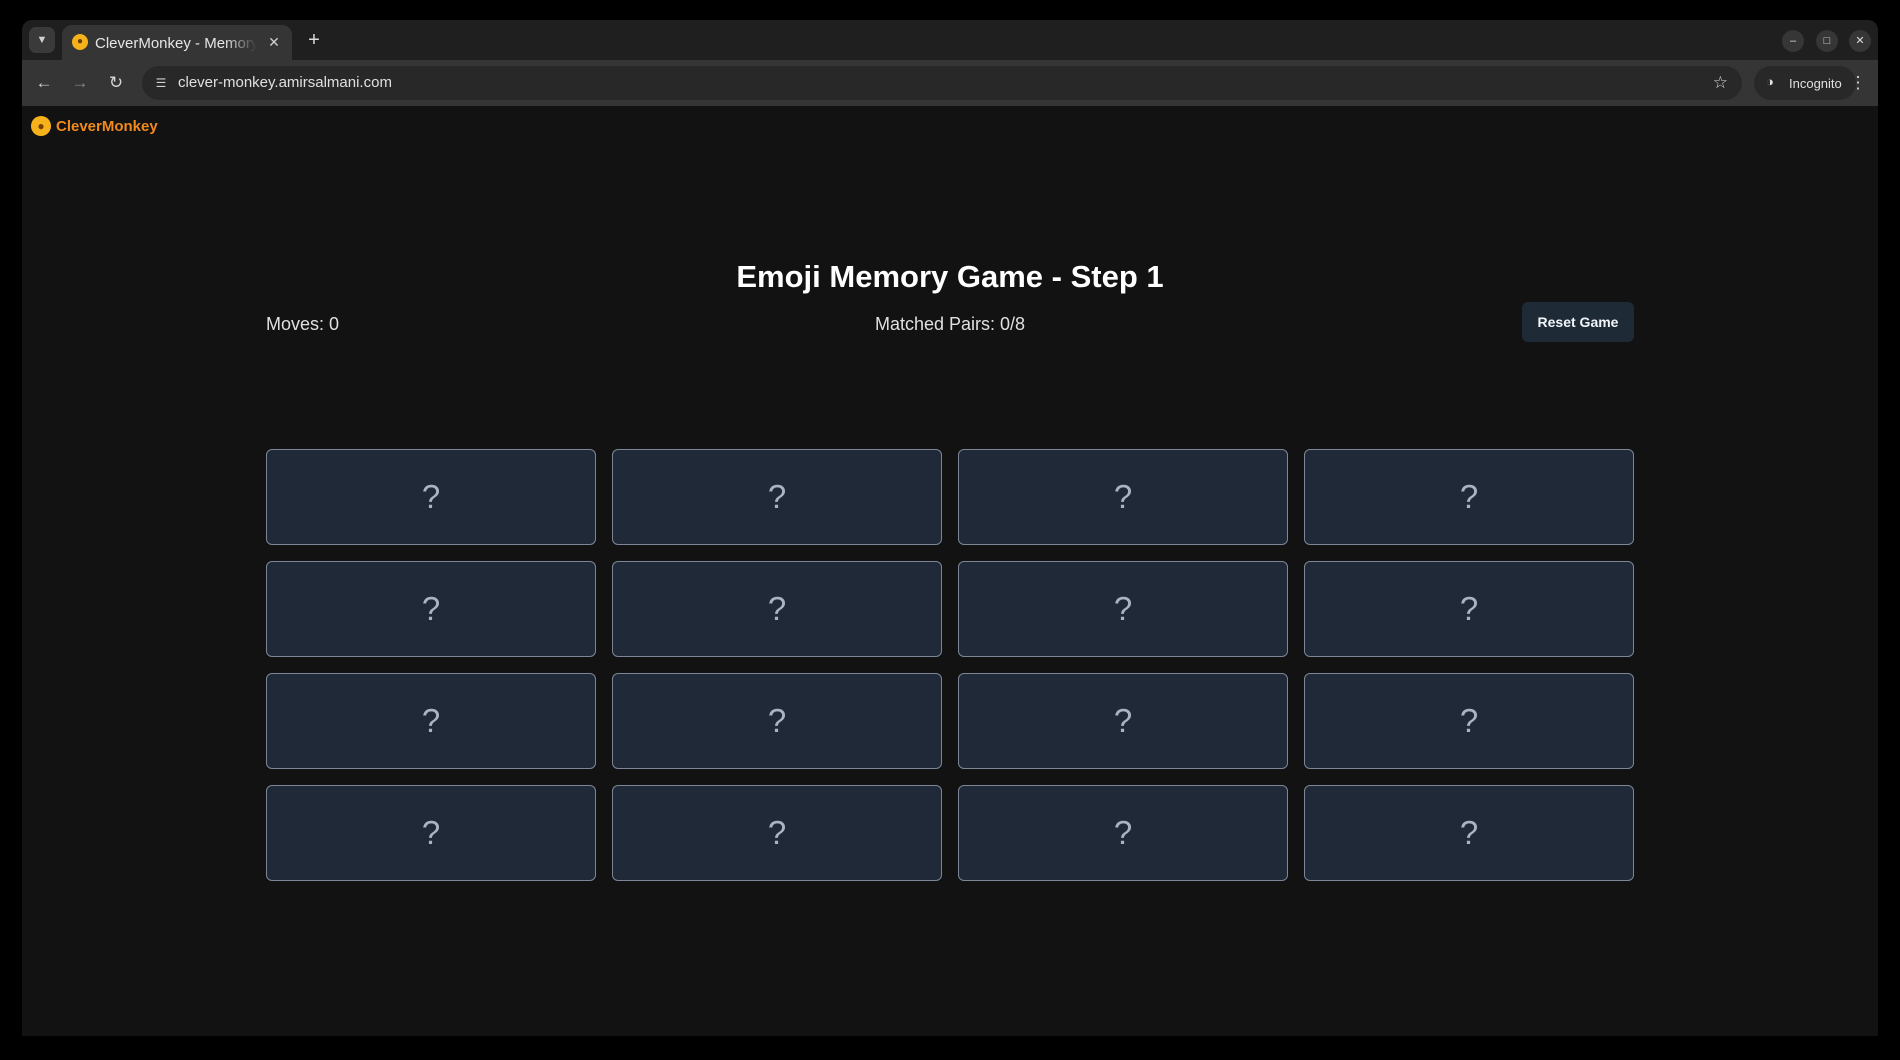 The height and width of the screenshot is (1060, 1900). Describe the element at coordinates (274, 42) in the screenshot. I see `tab-close-icon: ✕` at that location.